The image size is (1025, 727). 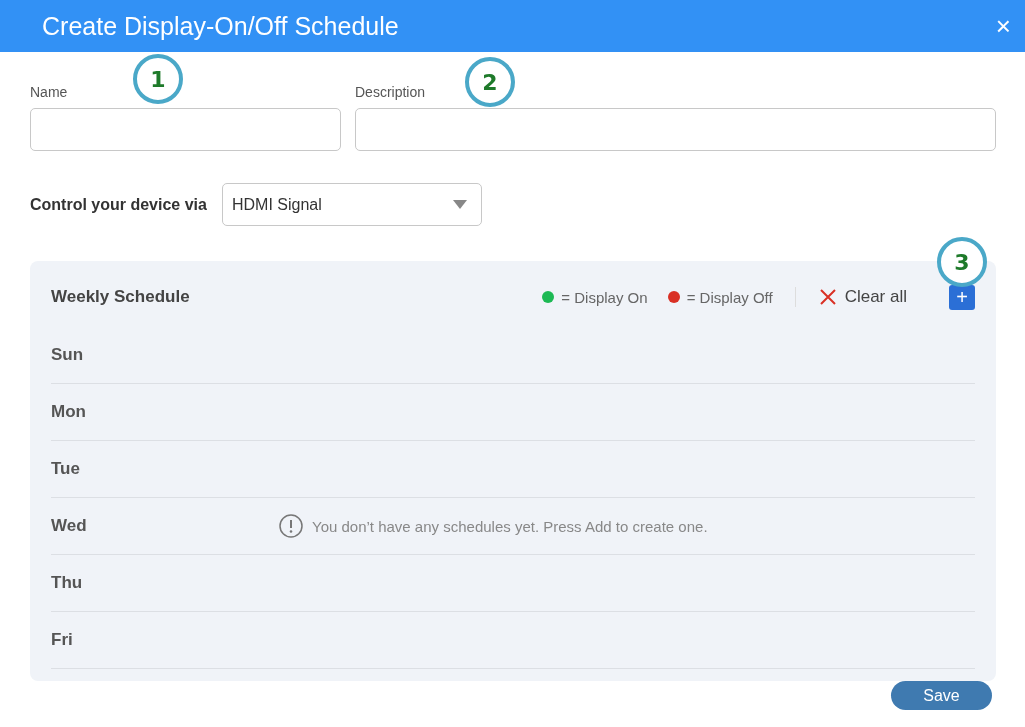 What do you see at coordinates (62, 640) in the screenshot?
I see `day-label: Fri` at bounding box center [62, 640].